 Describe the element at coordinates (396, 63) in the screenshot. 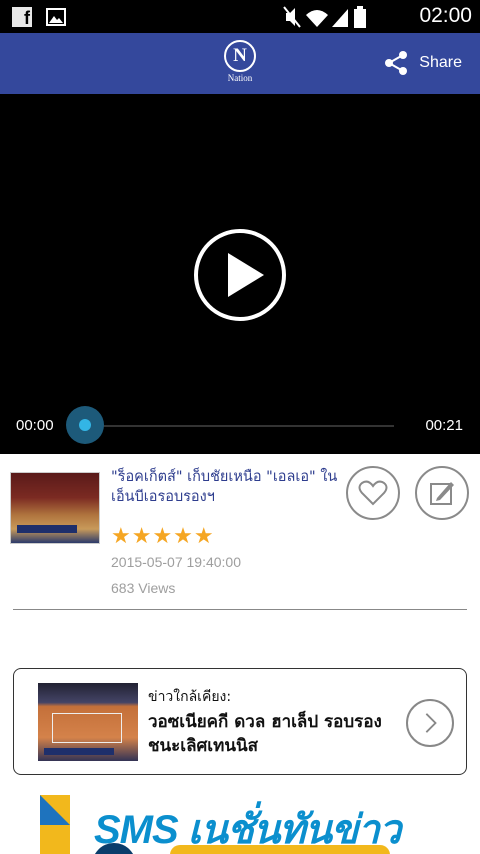

I see `share-icon` at that location.